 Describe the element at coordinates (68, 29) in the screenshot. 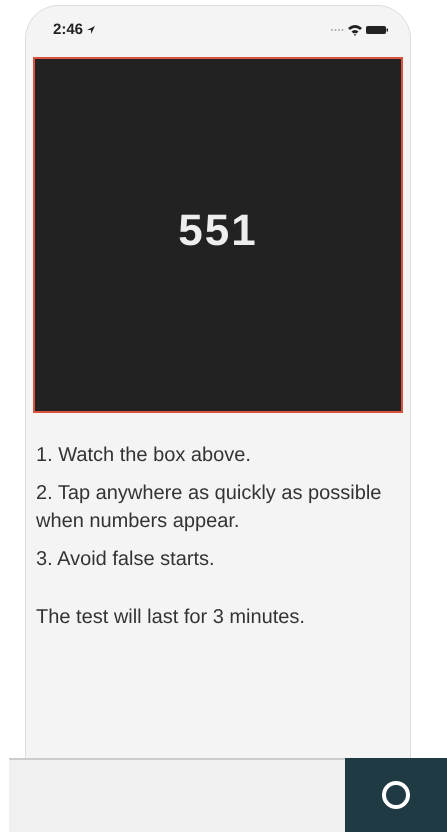

I see `status-time: 2:46` at that location.